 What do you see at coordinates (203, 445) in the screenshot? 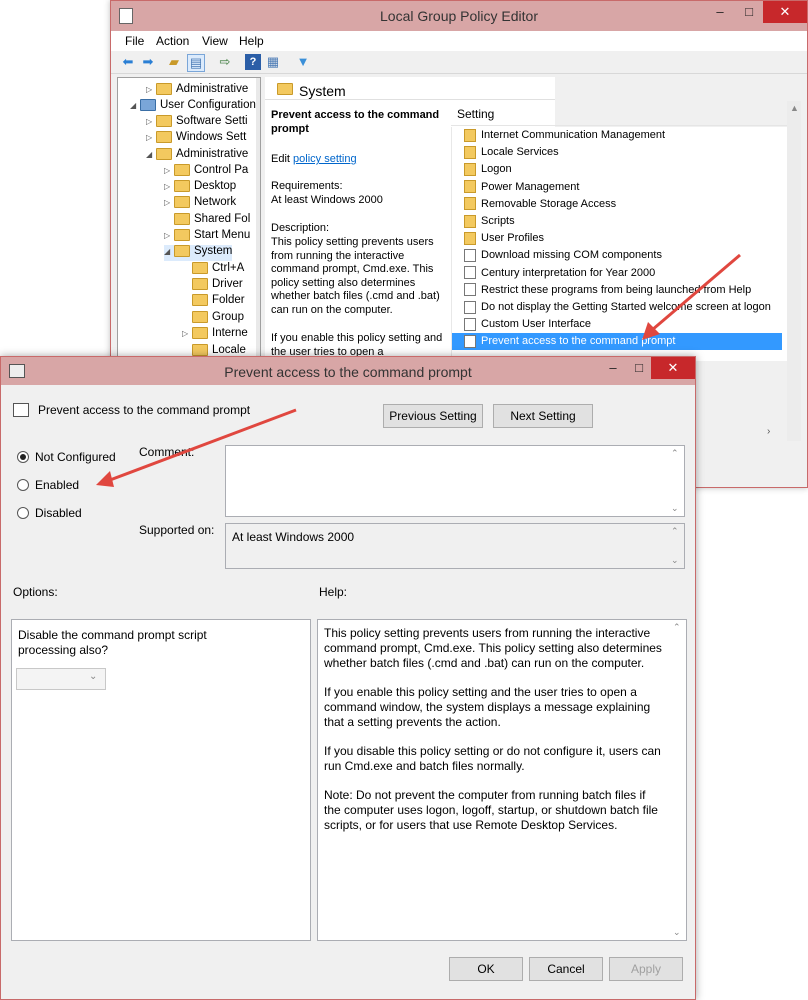
I see `arrow-to-enabled-option` at bounding box center [203, 445].